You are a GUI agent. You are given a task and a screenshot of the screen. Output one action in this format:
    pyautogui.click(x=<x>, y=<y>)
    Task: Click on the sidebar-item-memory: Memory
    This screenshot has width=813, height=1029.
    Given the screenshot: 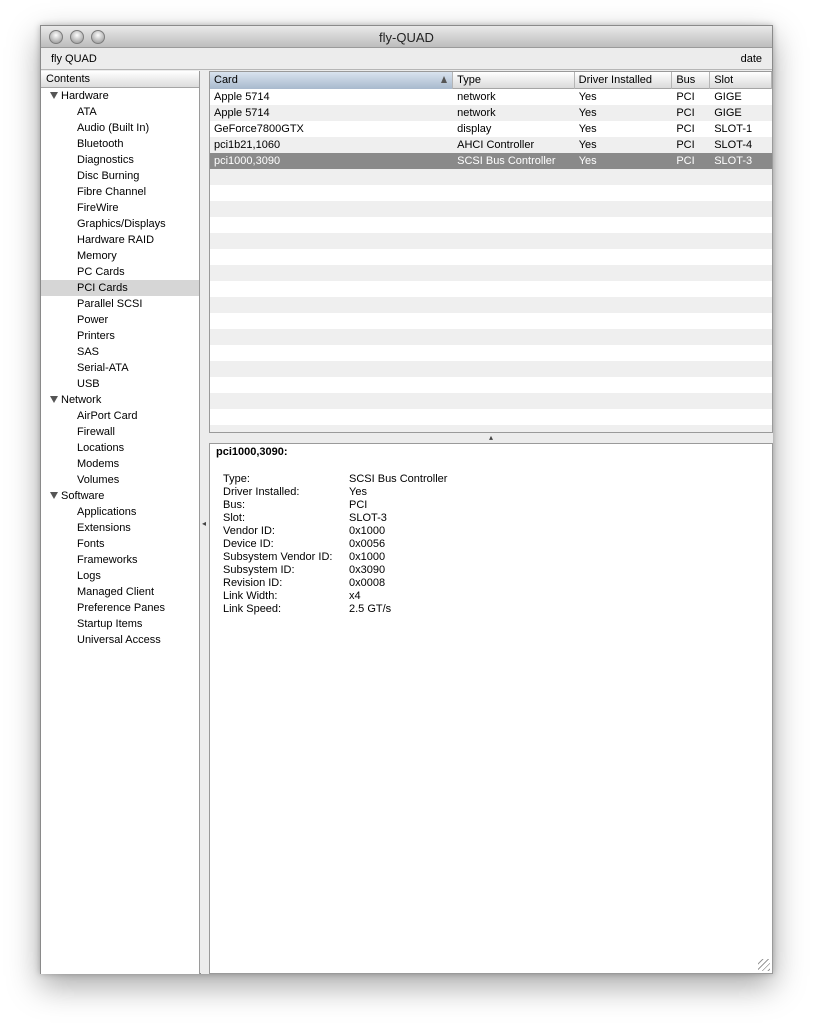 What is the action you would take?
    pyautogui.click(x=120, y=256)
    